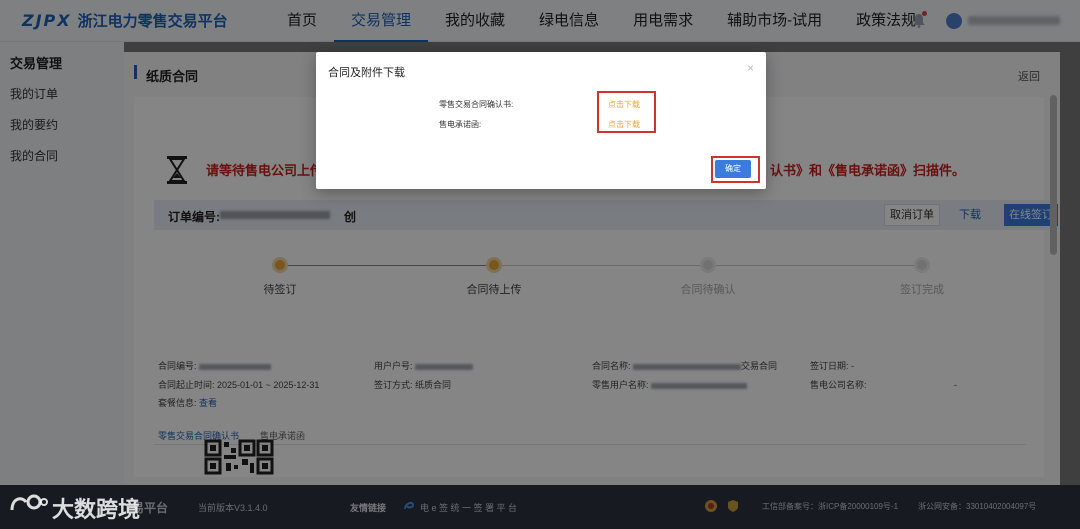 The width and height of the screenshot is (1080, 529). What do you see at coordinates (733, 169) in the screenshot?
I see `ok-button: 确定` at bounding box center [733, 169].